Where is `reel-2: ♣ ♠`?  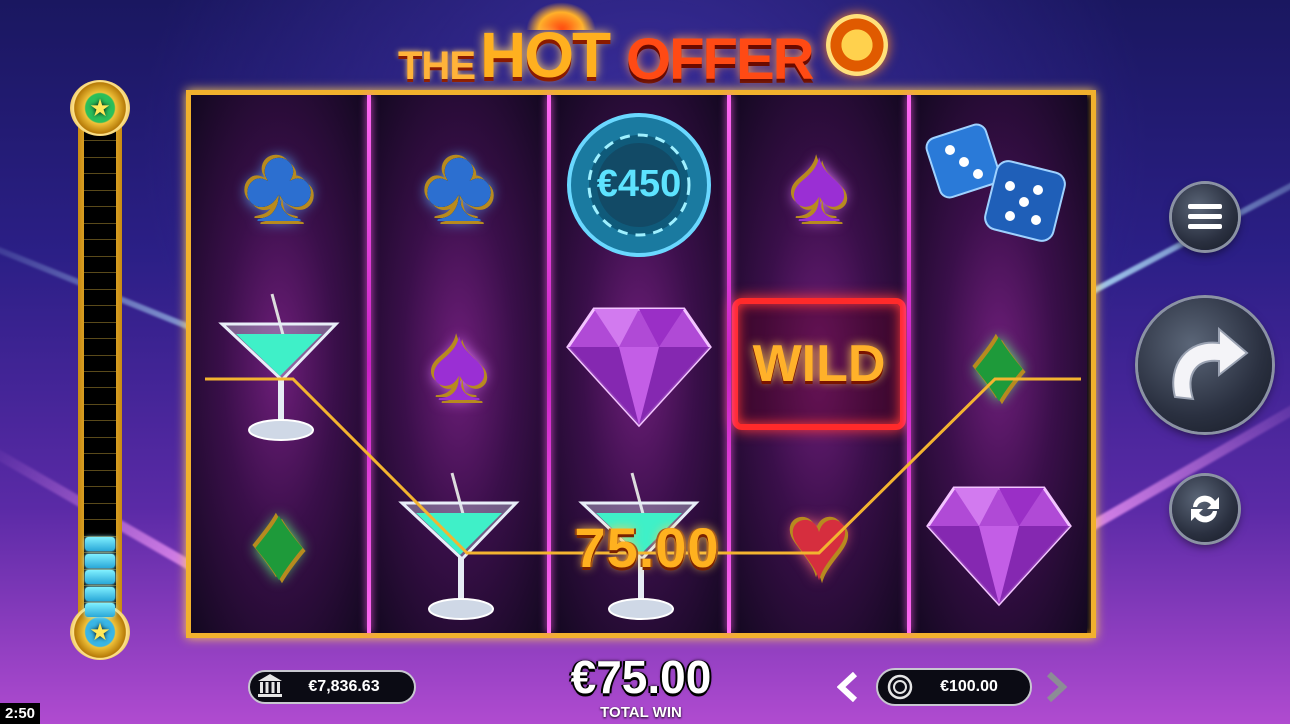
reel-2: ♣ ♠ is located at coordinates (459, 364).